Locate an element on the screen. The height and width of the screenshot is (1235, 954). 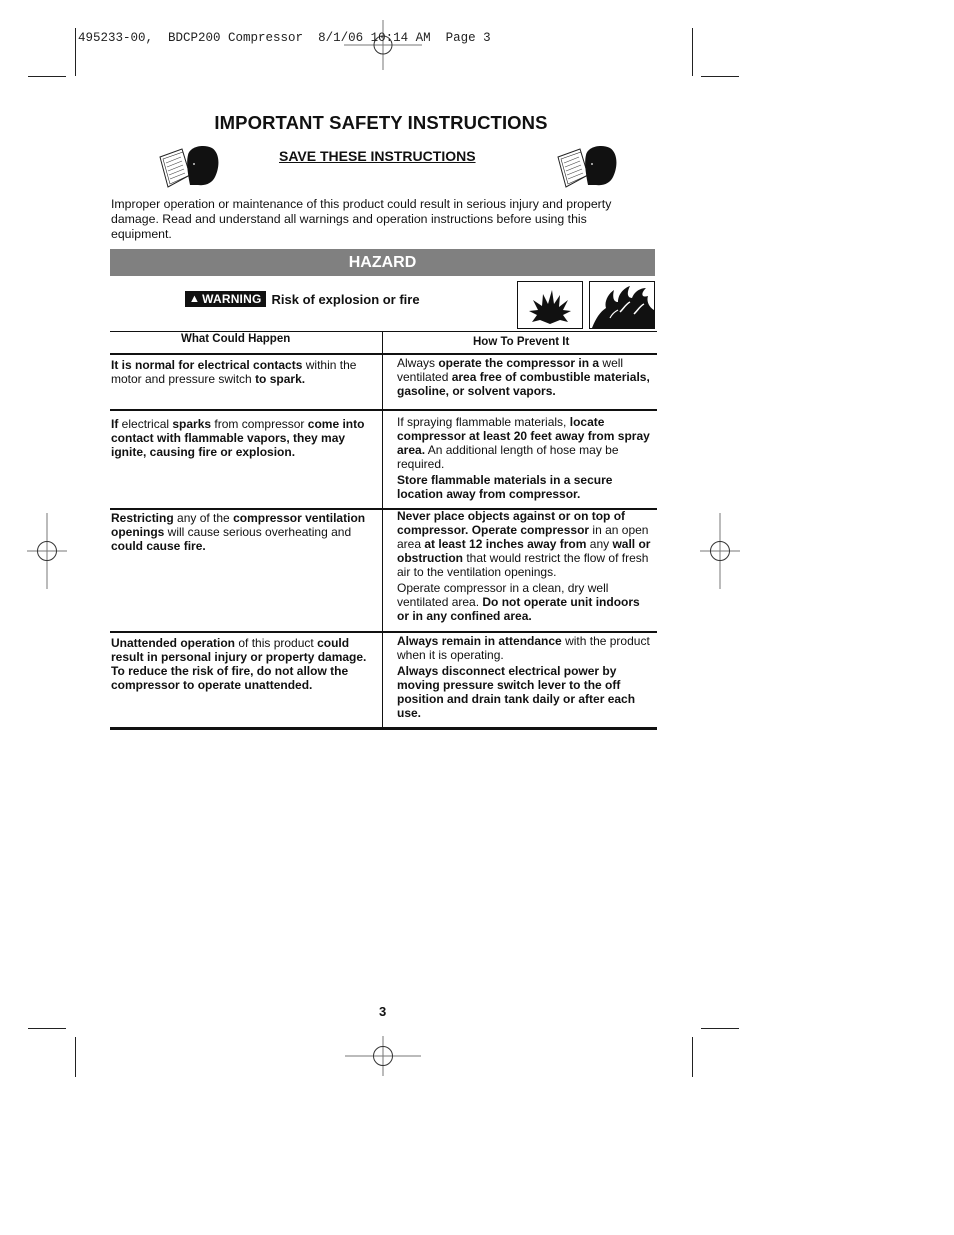
bold-text: Unattended operation is located at coordinates (173, 643).